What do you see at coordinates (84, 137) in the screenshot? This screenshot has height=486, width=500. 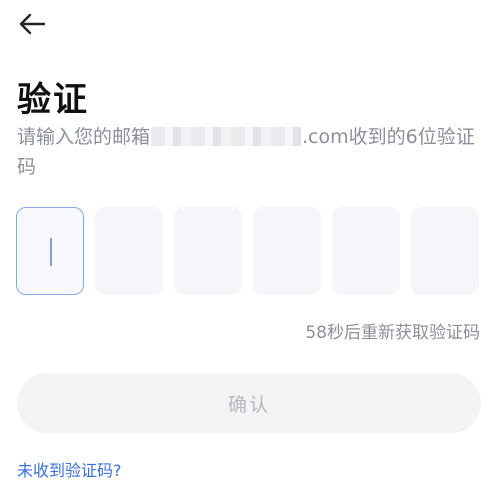 I see `subtitle-prefix: 请输入您的邮箱` at bounding box center [84, 137].